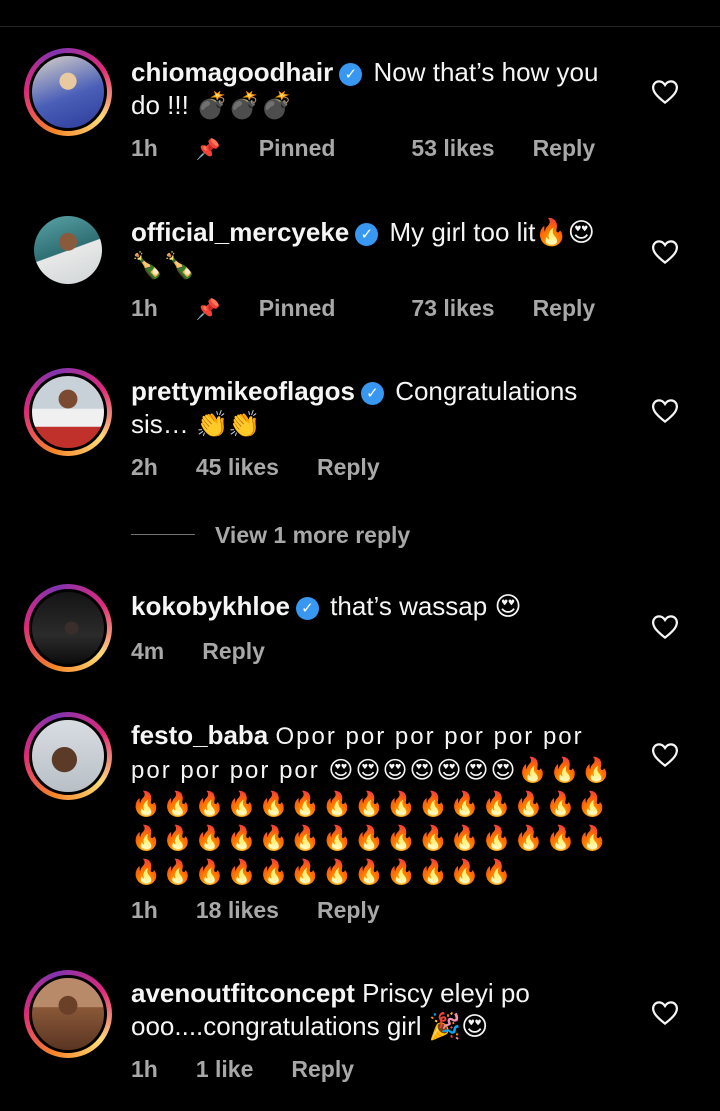 The image size is (720, 1111). What do you see at coordinates (232, 72) in the screenshot?
I see `comment-username: chiomagoodhair` at bounding box center [232, 72].